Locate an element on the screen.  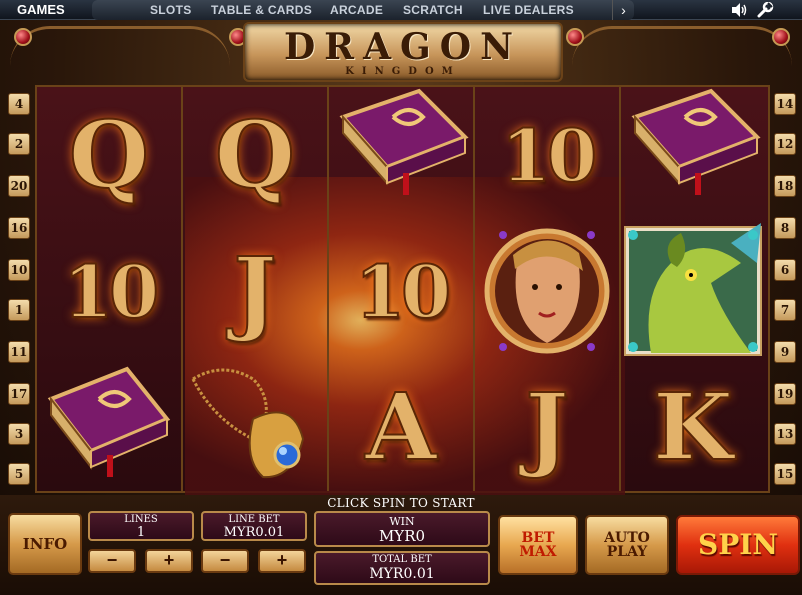
bet-max-line2: MAX is located at coordinates (538, 552).